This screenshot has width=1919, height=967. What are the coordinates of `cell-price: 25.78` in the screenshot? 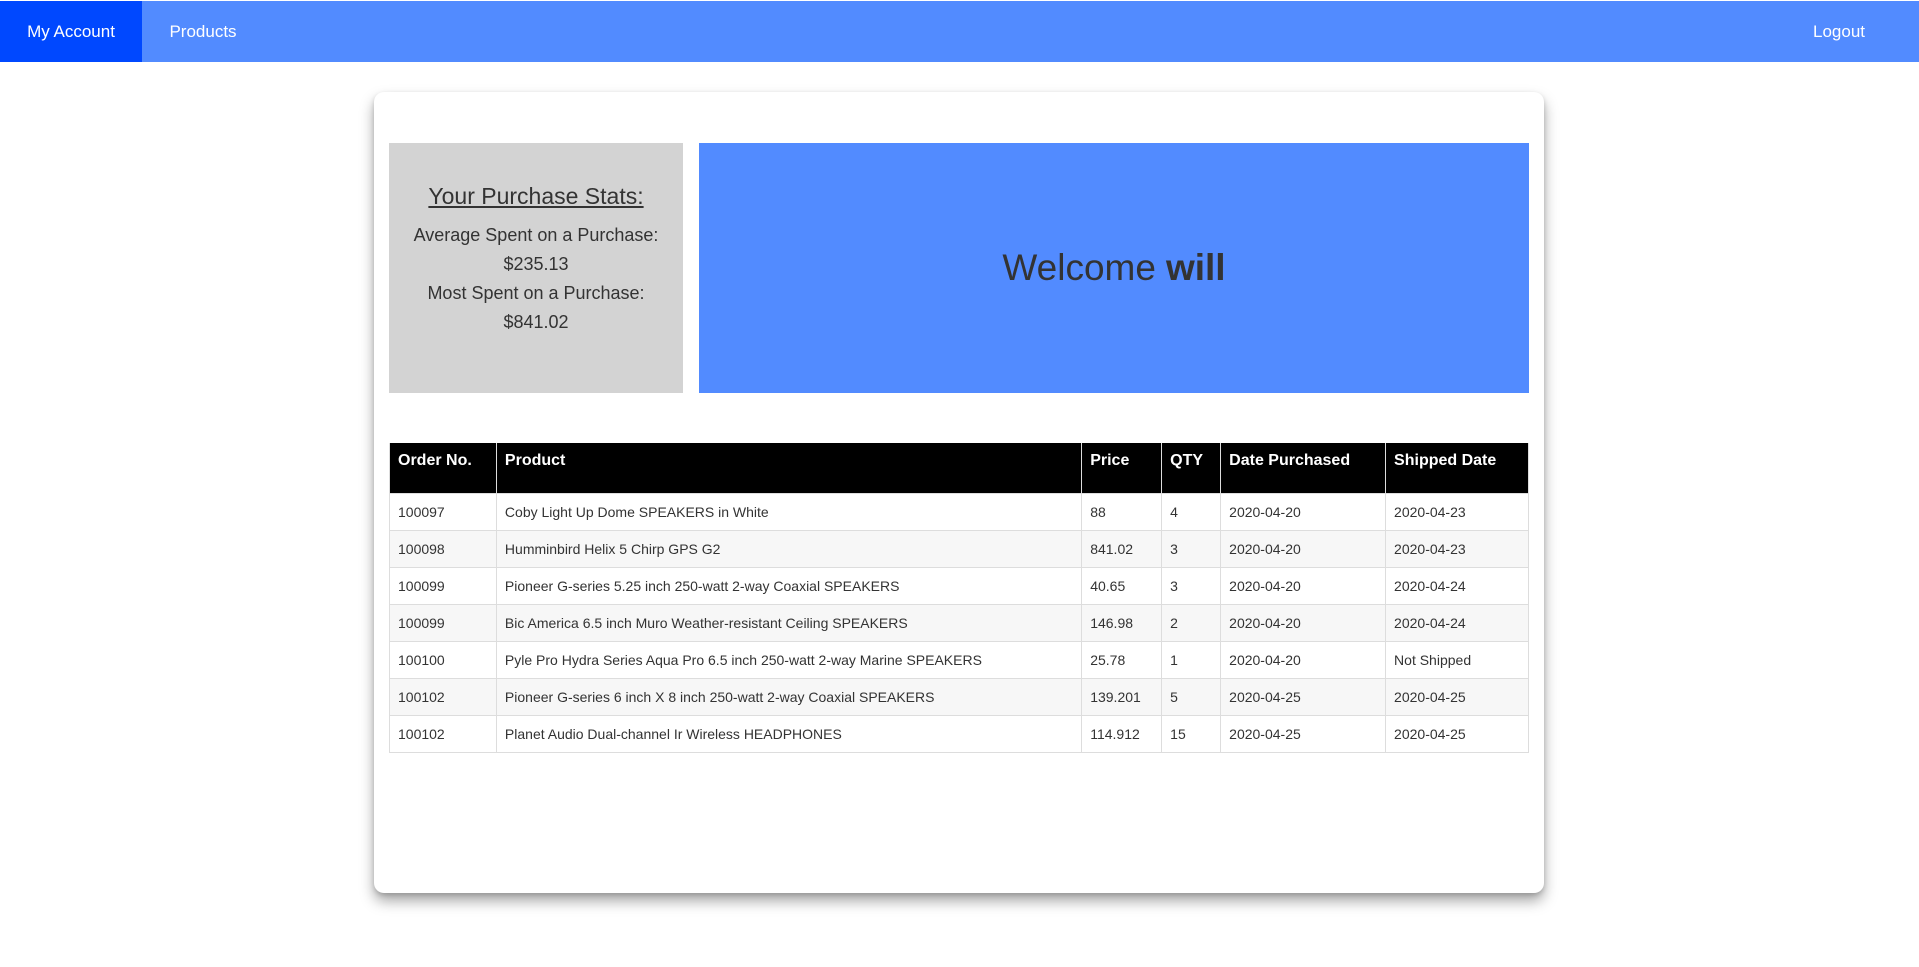 It's located at (1122, 659).